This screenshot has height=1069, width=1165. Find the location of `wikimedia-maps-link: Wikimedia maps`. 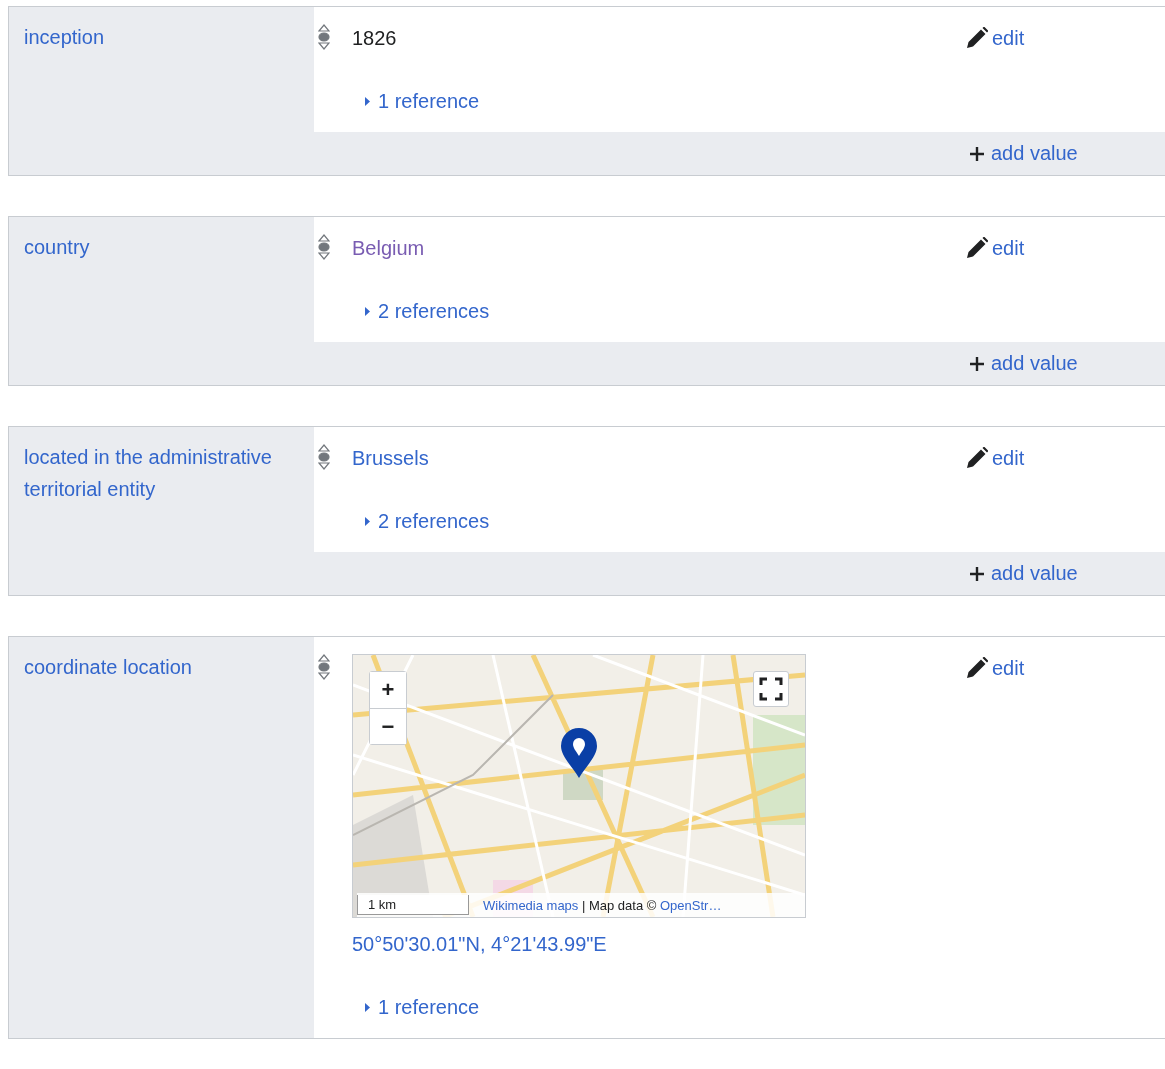

wikimedia-maps-link: Wikimedia maps is located at coordinates (531, 905).